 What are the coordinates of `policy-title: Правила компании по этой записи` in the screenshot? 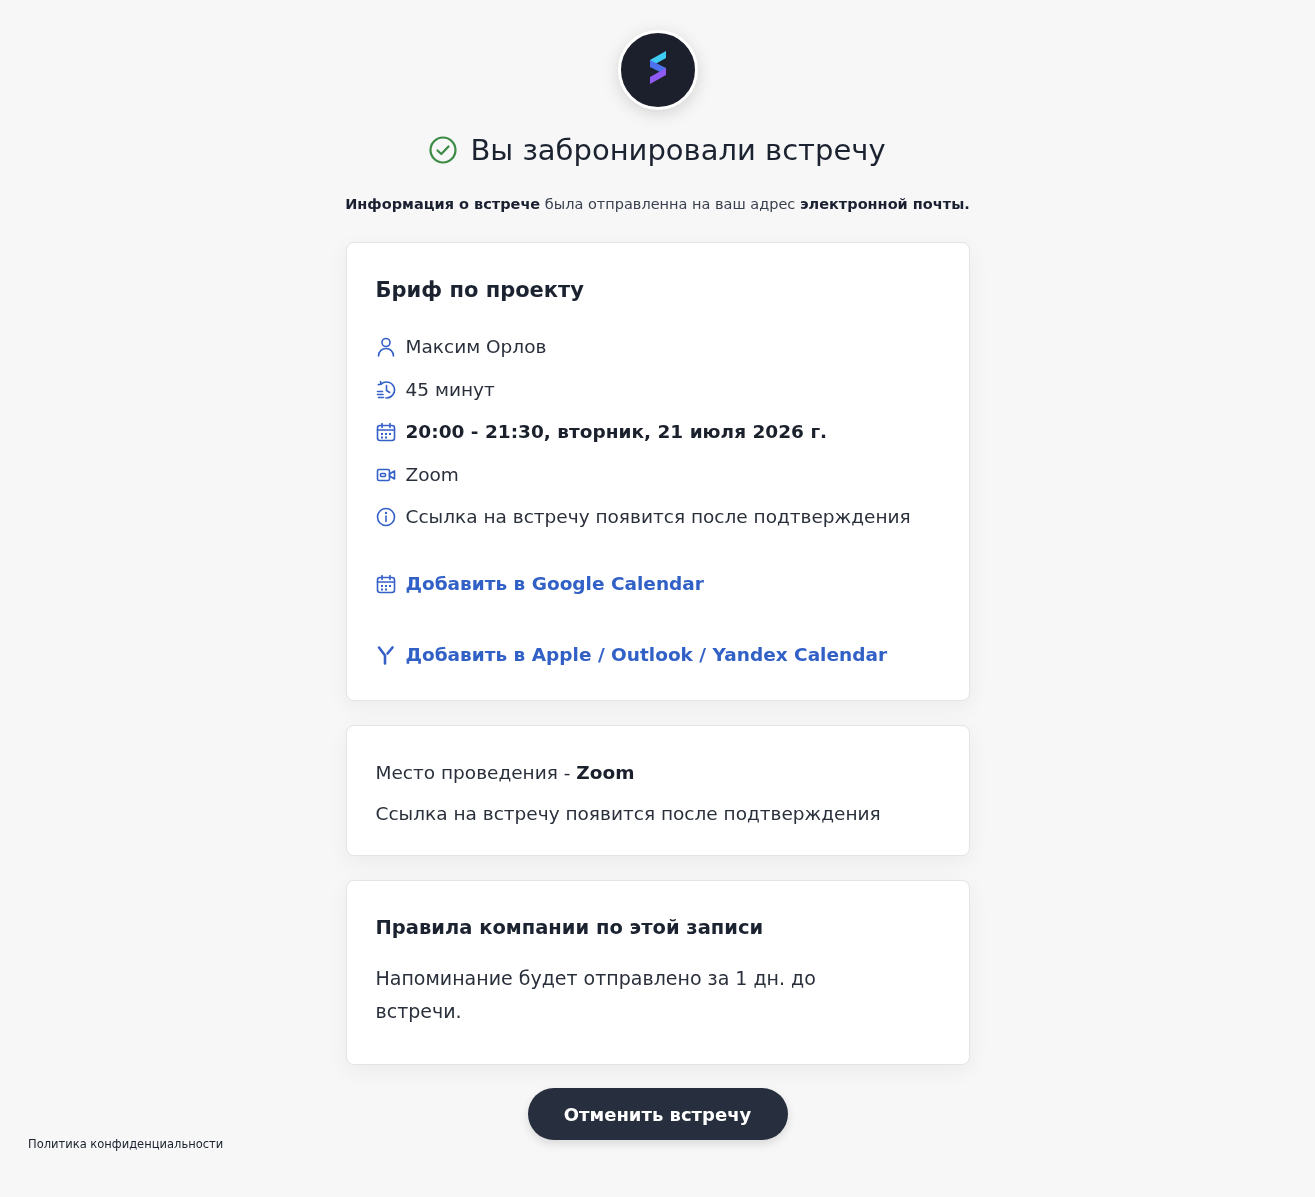 It's located at (570, 928).